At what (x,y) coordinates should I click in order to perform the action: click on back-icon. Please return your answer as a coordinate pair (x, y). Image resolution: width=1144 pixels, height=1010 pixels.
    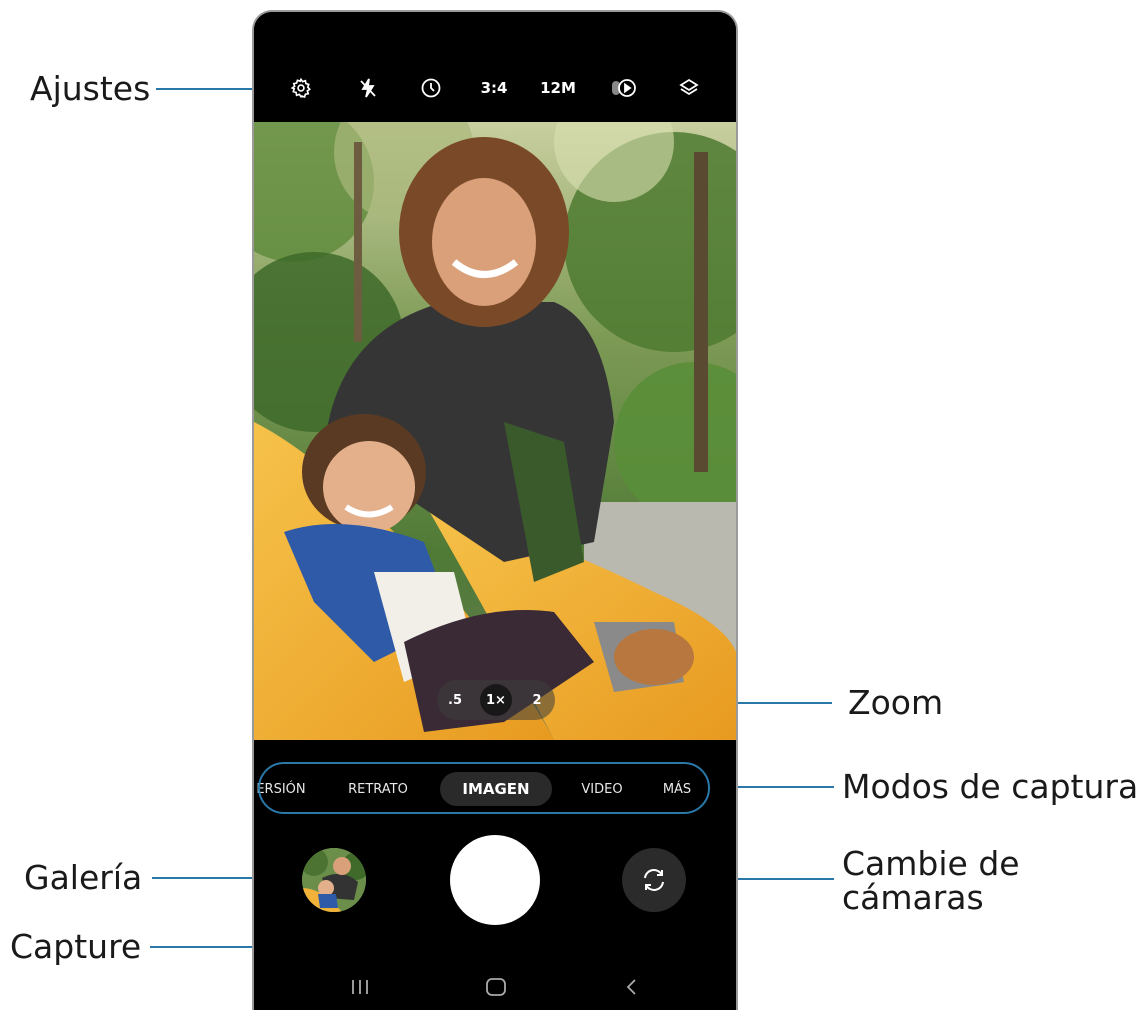
    Looking at the image, I should click on (632, 987).